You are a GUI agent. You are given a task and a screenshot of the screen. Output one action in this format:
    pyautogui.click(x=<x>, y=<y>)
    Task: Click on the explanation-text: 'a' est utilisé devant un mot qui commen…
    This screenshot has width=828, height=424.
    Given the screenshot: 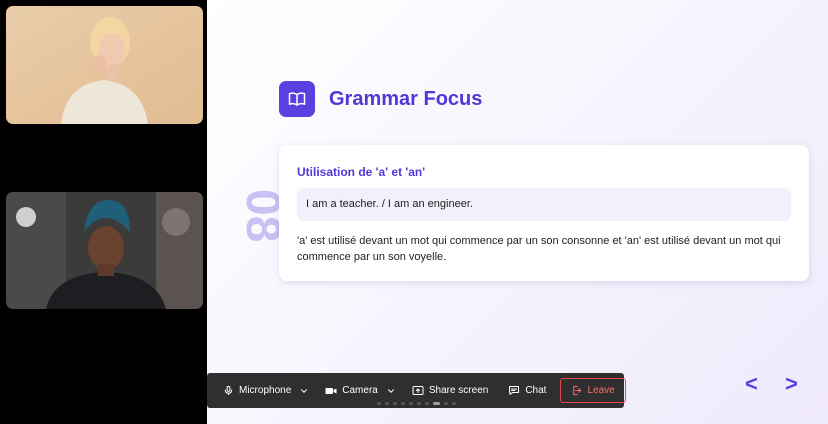 What is the action you would take?
    pyautogui.click(x=539, y=249)
    